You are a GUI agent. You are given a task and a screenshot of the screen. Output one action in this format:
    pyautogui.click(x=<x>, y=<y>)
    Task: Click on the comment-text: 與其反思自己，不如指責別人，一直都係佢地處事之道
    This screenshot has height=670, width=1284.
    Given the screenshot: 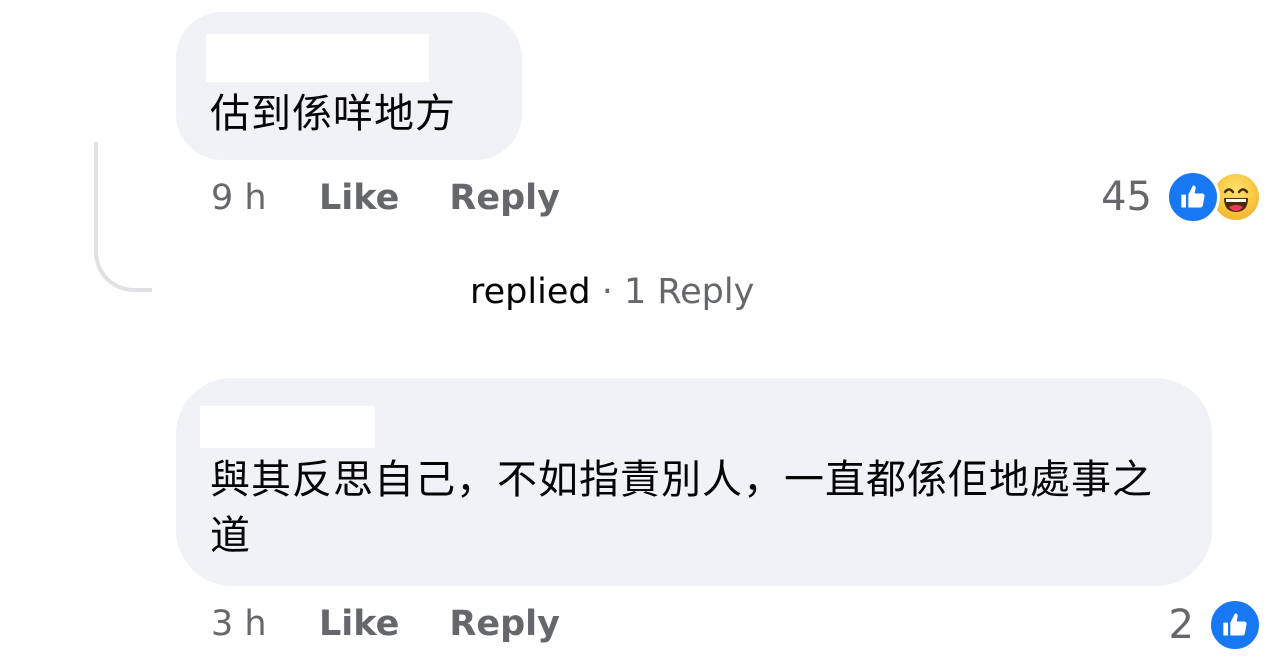 What is the action you would take?
    pyautogui.click(x=681, y=508)
    